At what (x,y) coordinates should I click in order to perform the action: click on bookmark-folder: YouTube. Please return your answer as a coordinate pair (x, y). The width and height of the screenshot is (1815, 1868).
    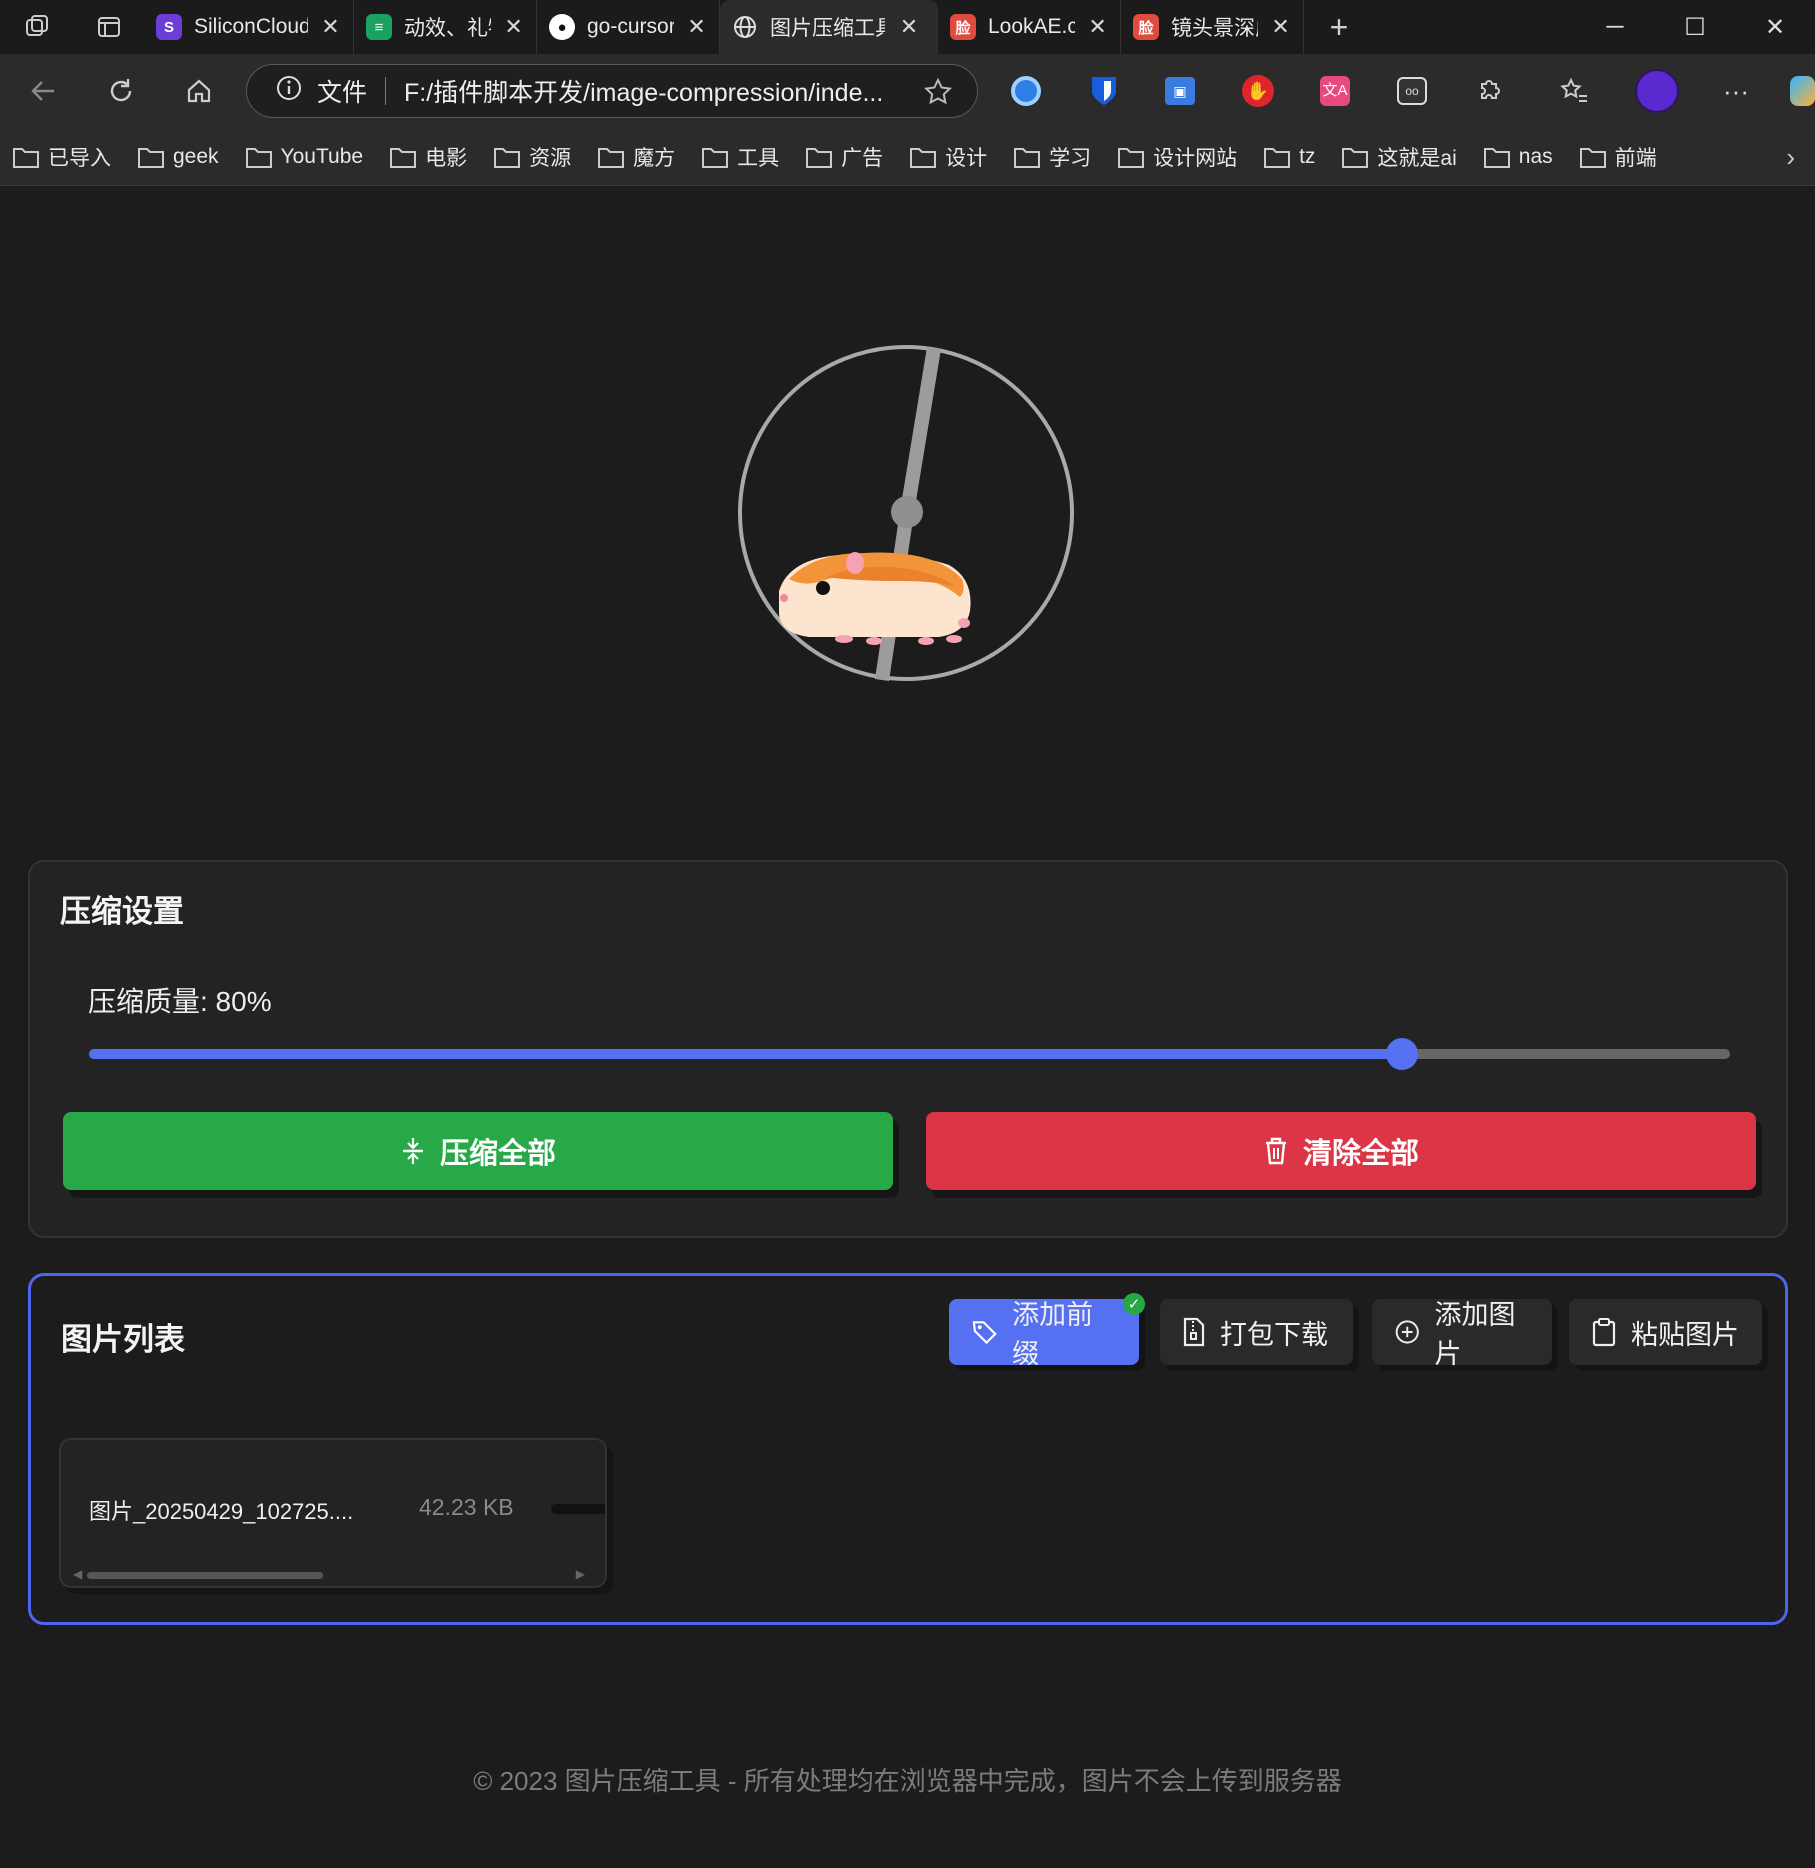
    Looking at the image, I should click on (304, 156).